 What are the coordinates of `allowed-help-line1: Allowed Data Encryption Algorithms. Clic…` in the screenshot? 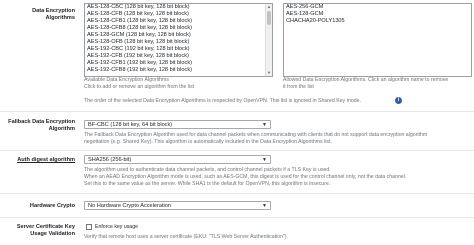 It's located at (366, 80).